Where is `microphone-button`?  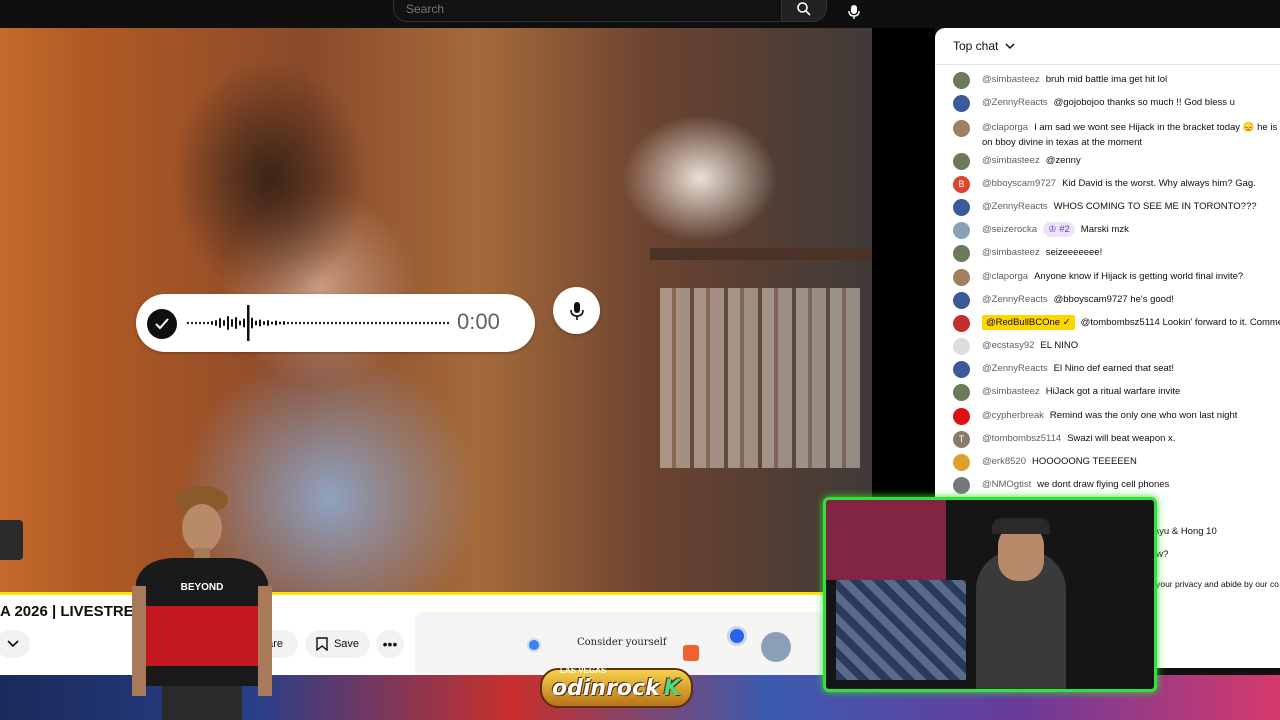
microphone-button is located at coordinates (576, 310).